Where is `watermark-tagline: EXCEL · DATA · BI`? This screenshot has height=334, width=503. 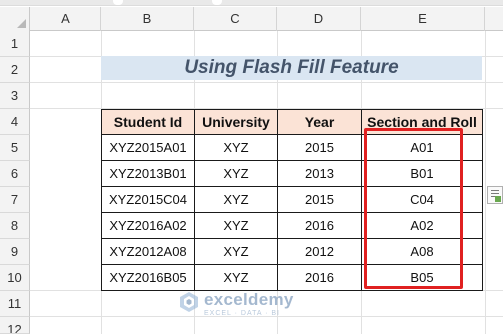 watermark-tagline: EXCEL · DATA · BI is located at coordinates (242, 313).